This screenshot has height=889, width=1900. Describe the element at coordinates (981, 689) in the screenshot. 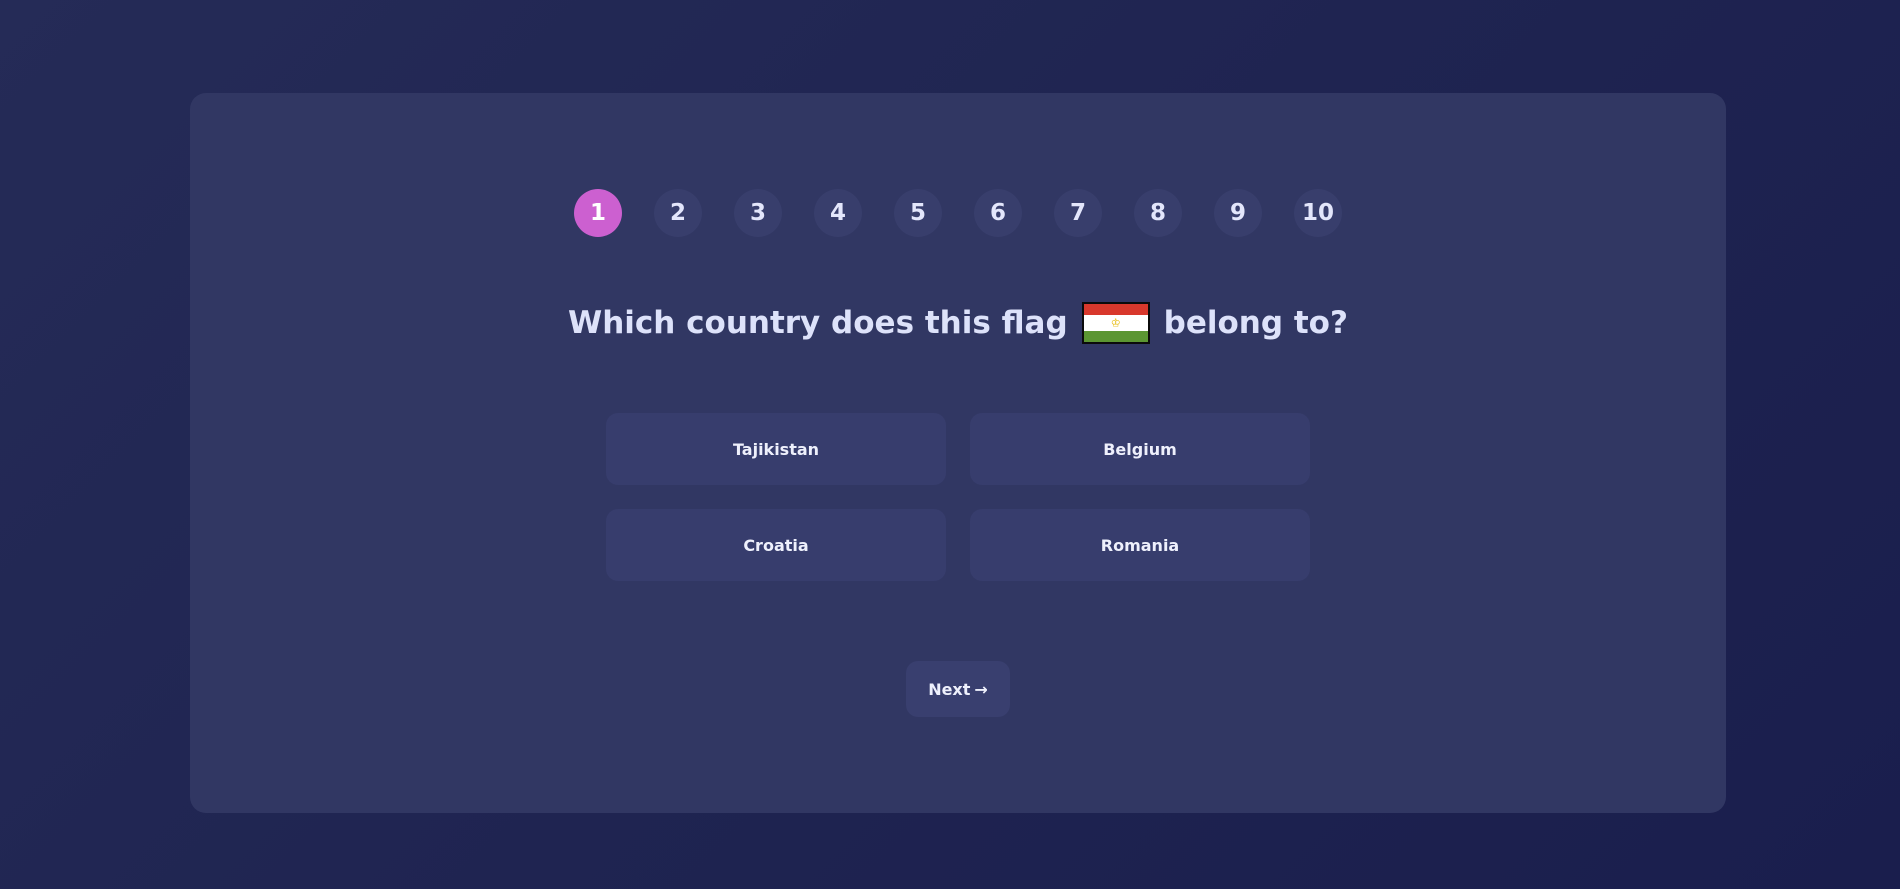

I see `arrow-right-icon: →` at that location.